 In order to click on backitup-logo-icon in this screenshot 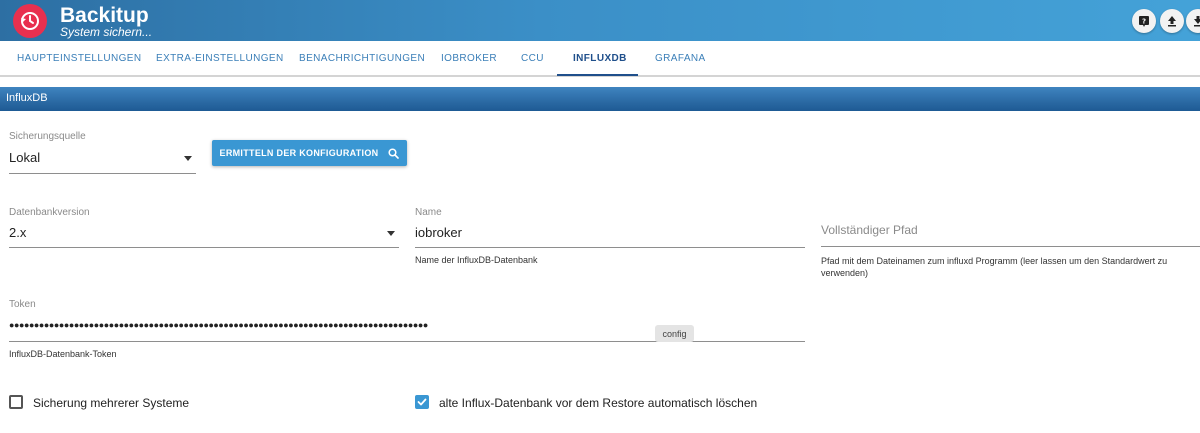, I will do `click(30, 21)`.